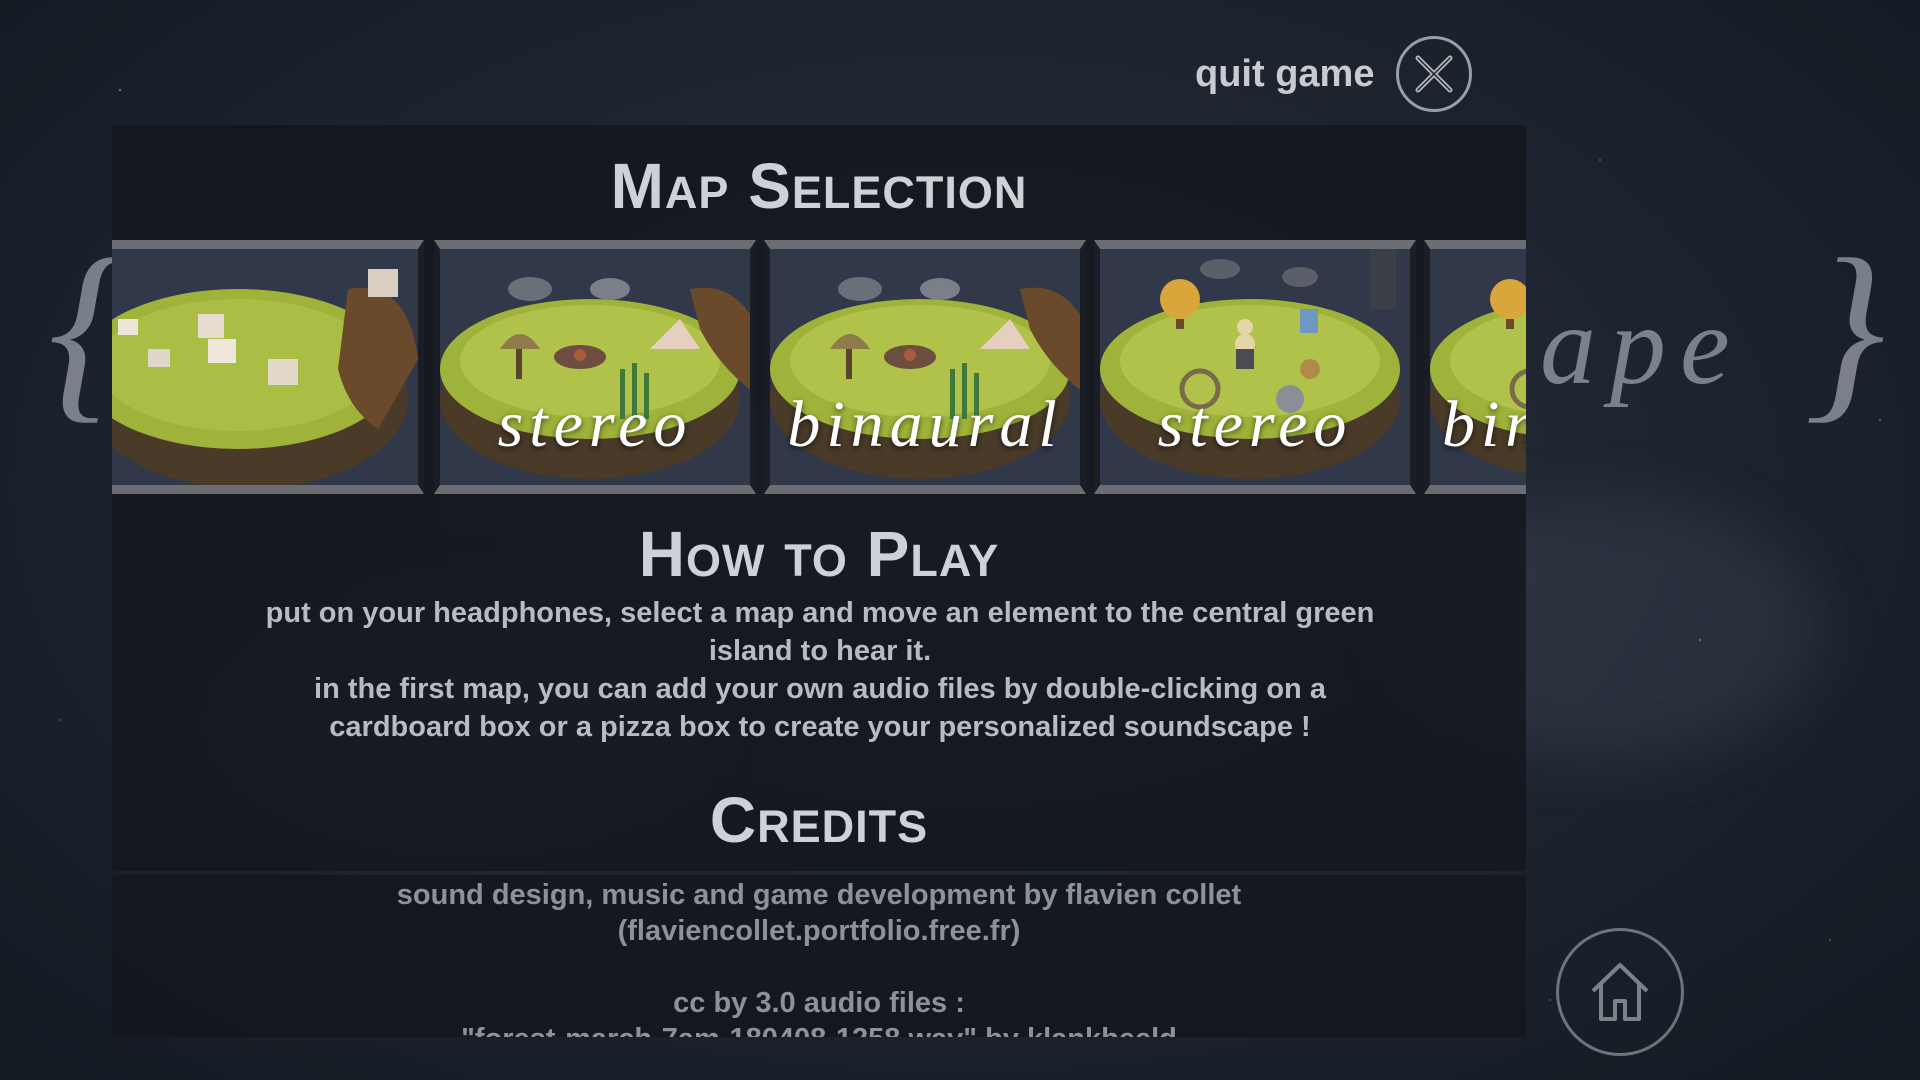 This screenshot has height=1080, width=1920. Describe the element at coordinates (1255, 367) in the screenshot. I see `map-card-stereo-2: stereo` at that location.